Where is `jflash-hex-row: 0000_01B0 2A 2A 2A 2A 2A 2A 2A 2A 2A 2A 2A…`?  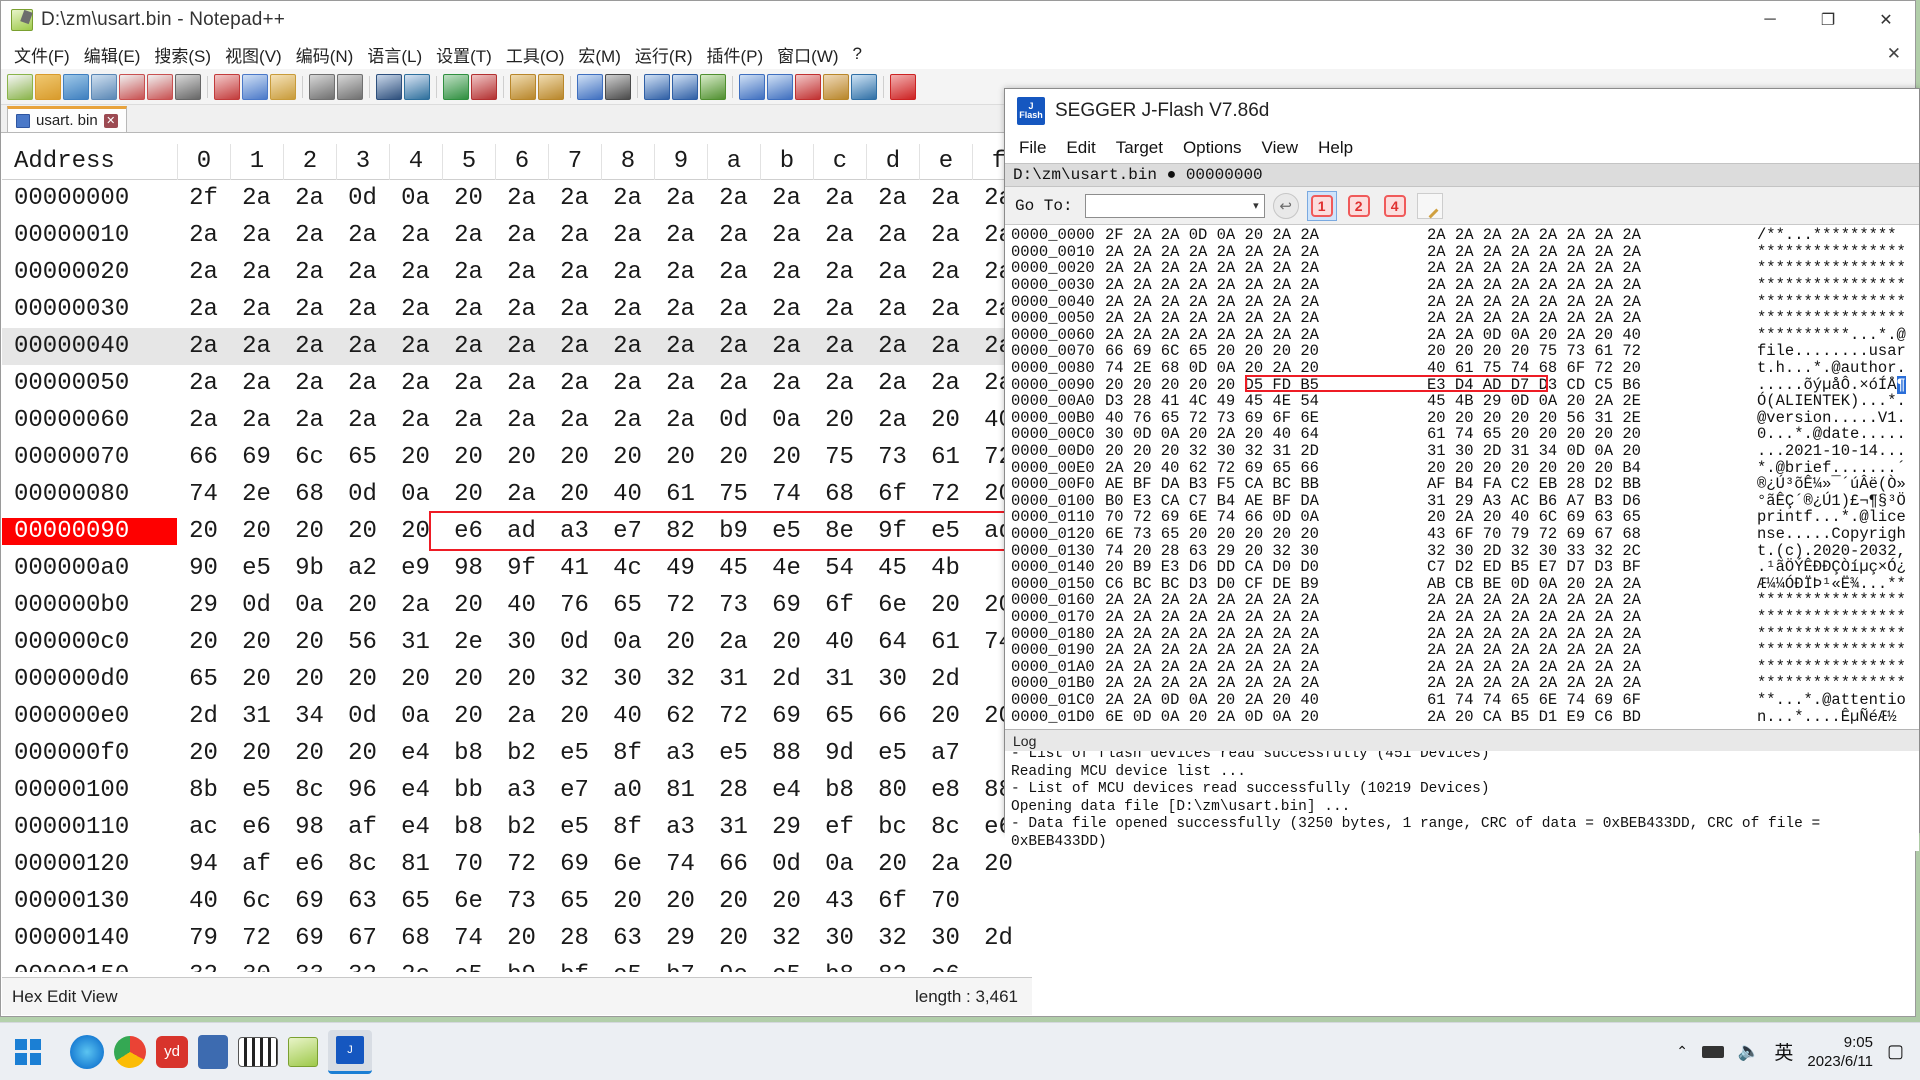 jflash-hex-row: 0000_01B0 2A 2A 2A 2A 2A 2A 2A 2A 2A 2A 2A… is located at coordinates (1462, 683).